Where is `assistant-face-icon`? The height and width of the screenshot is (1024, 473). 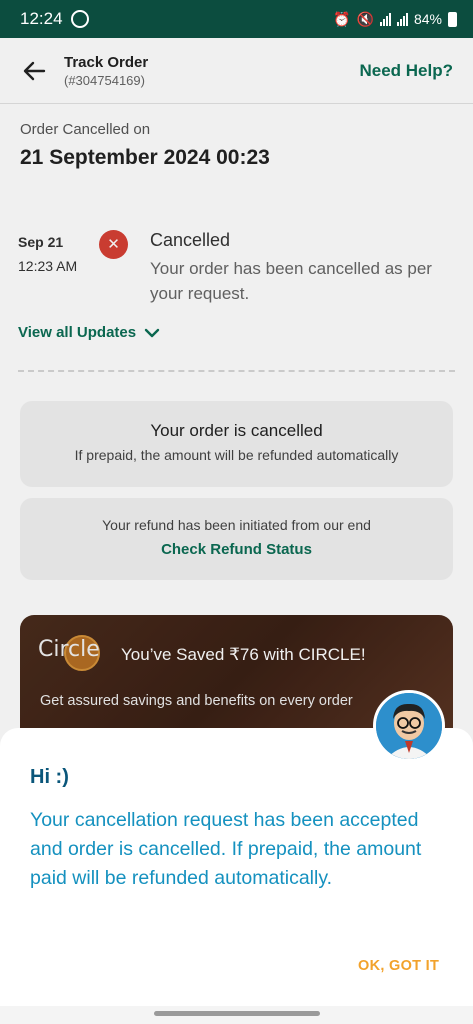
assistant-face-icon is located at coordinates (409, 726).